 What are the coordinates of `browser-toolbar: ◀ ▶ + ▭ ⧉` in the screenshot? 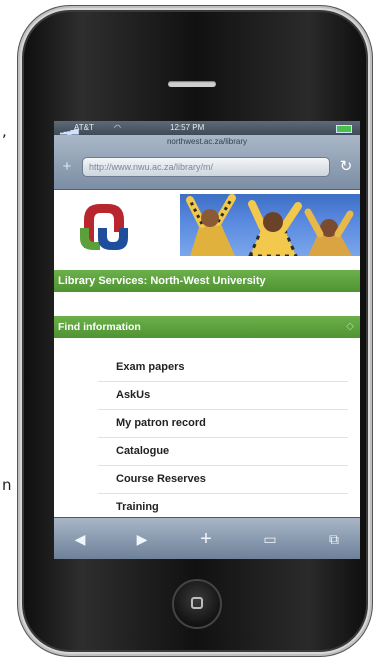 It's located at (207, 538).